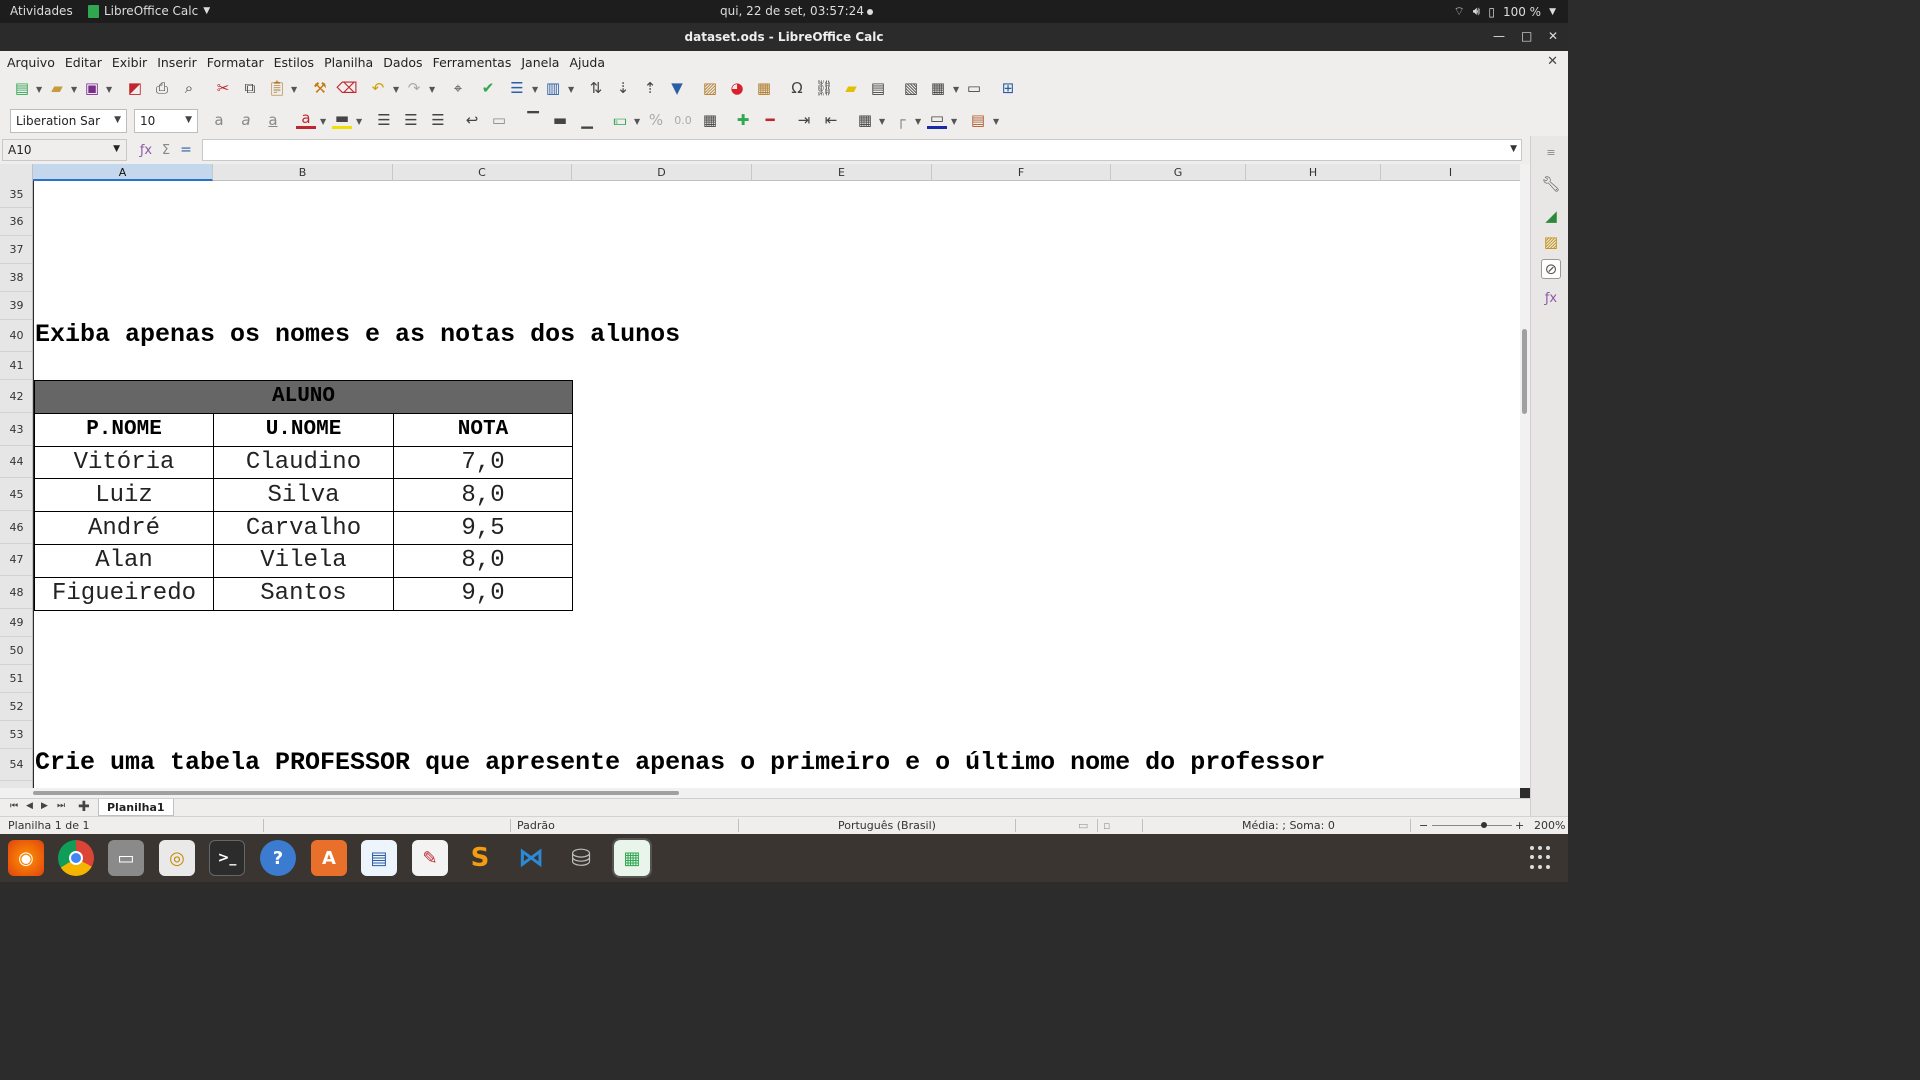 The height and width of the screenshot is (1080, 1920). What do you see at coordinates (68, 121) in the screenshot?
I see `font-name-box: Liberation Sar ▼` at bounding box center [68, 121].